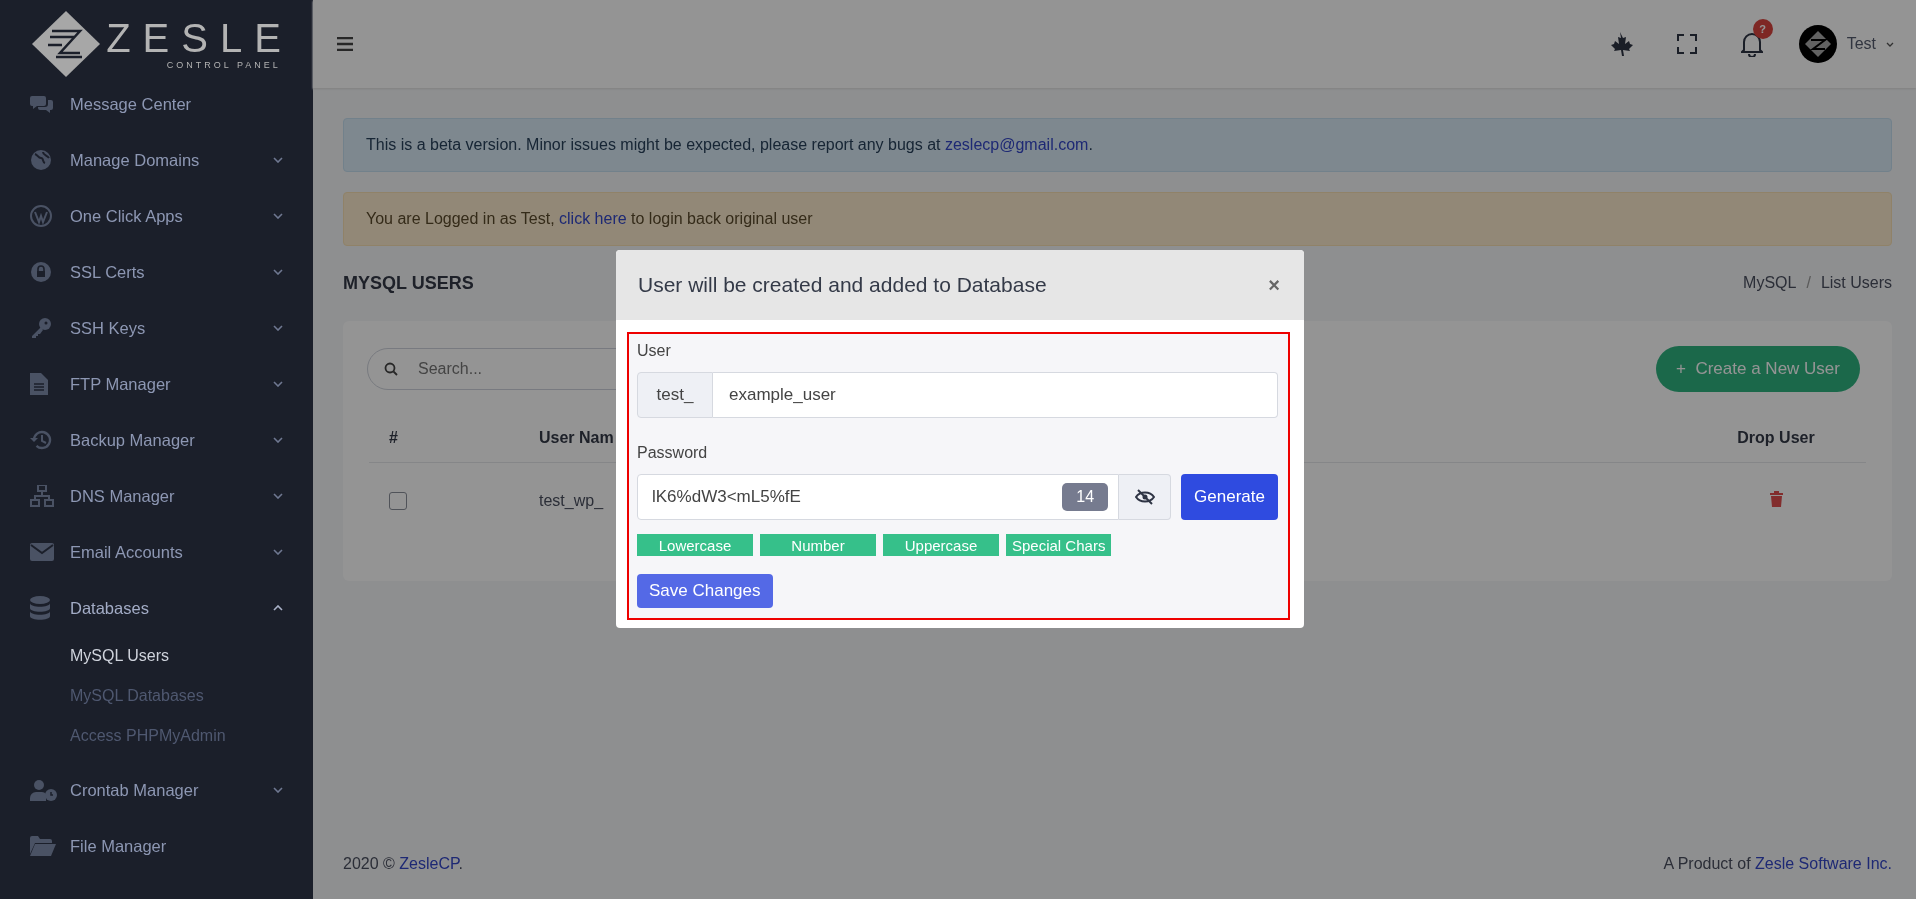  Describe the element at coordinates (1770, 283) in the screenshot. I see `breadcrumb-item: MySQL` at that location.